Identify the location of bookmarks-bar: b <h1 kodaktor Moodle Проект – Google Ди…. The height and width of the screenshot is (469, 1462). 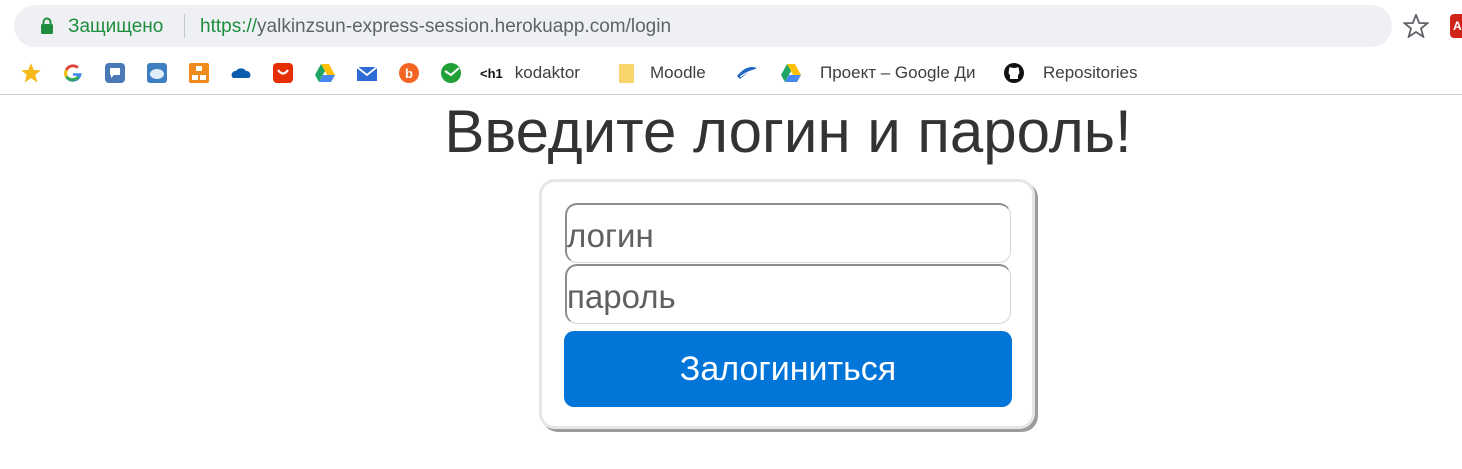
(731, 73).